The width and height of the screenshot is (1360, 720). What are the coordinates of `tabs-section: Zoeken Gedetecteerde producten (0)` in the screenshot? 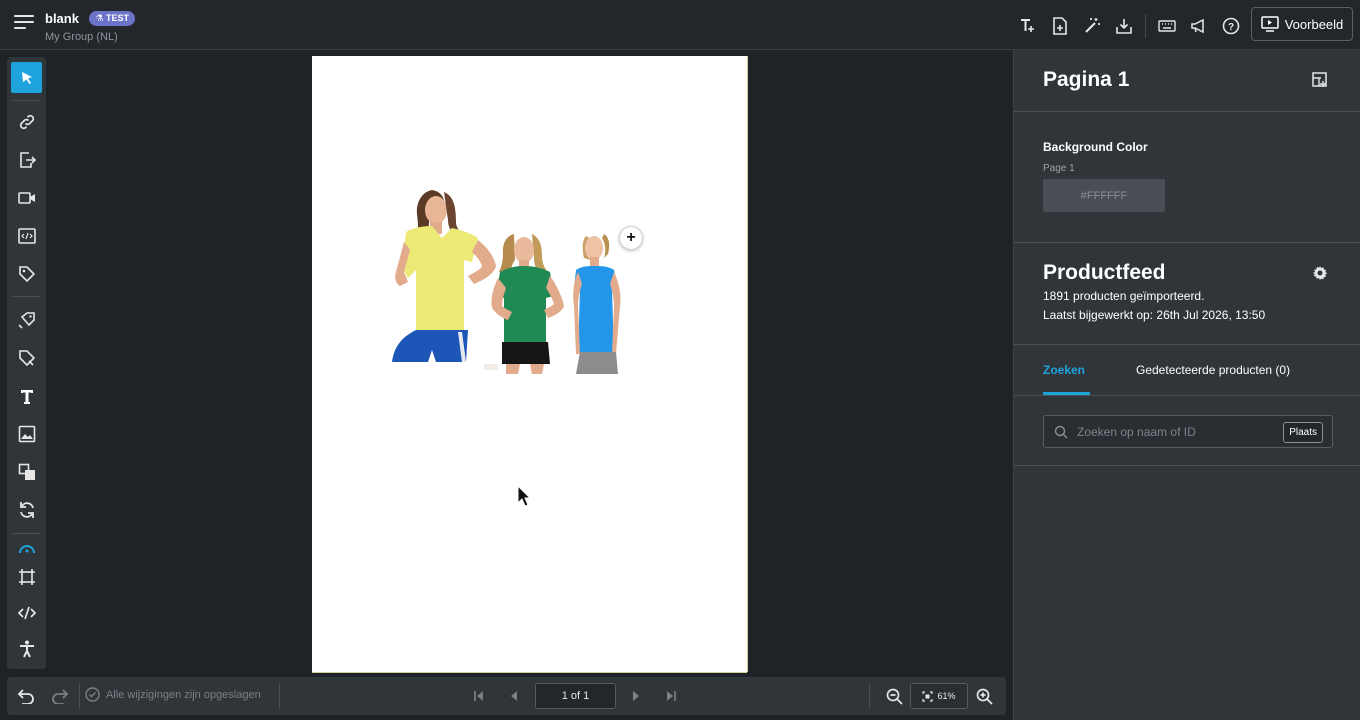 It's located at (1187, 370).